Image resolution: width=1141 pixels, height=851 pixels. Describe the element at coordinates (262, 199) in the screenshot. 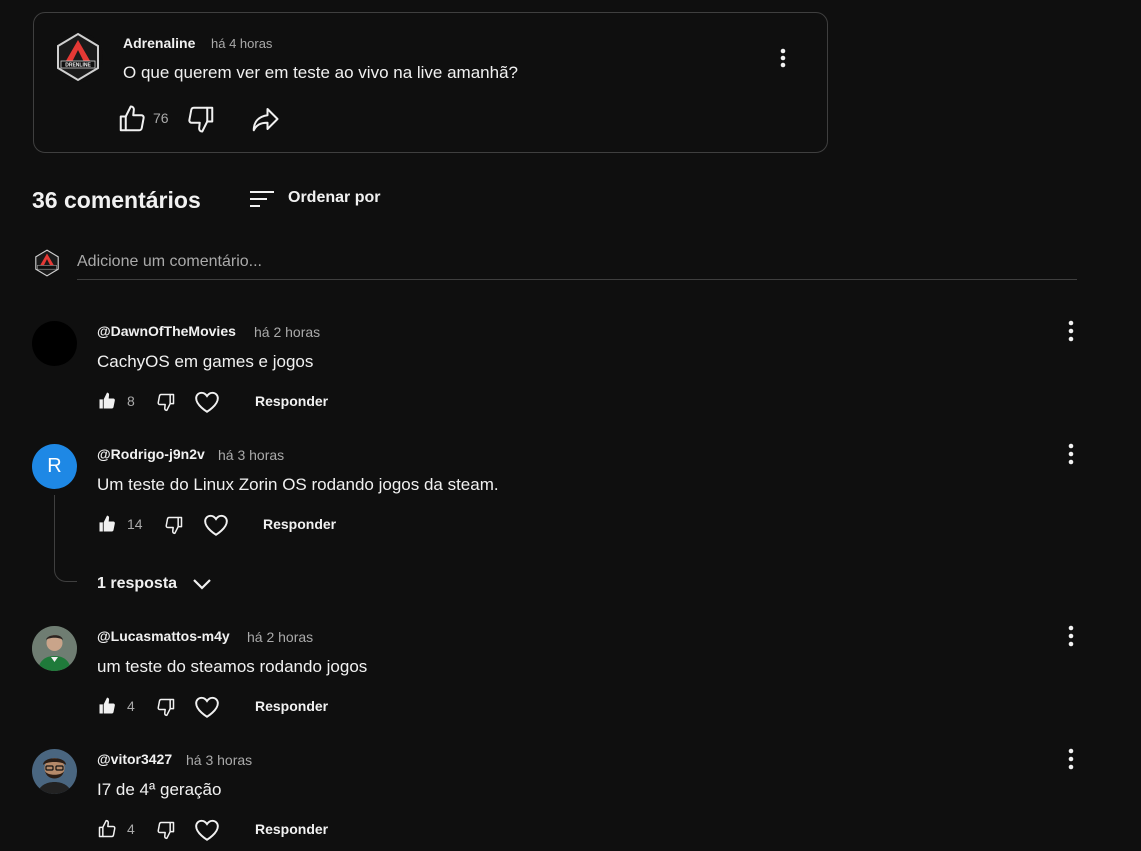

I see `sort-icon` at that location.